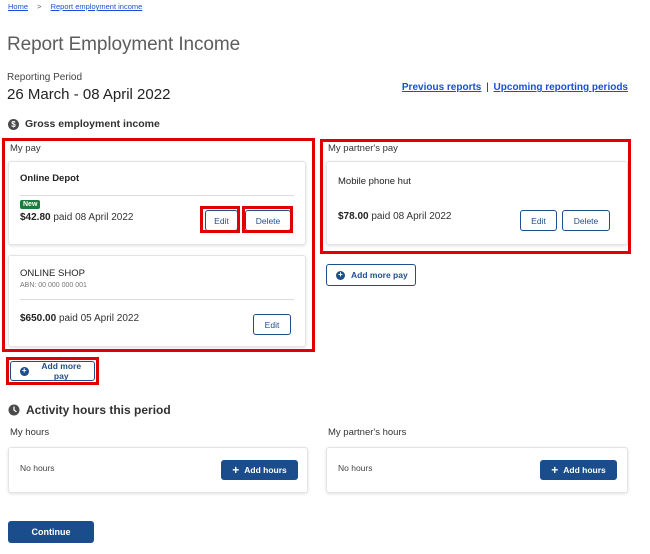 Image resolution: width=650 pixels, height=554 pixels. I want to click on employer-name: Online Depot, so click(50, 178).